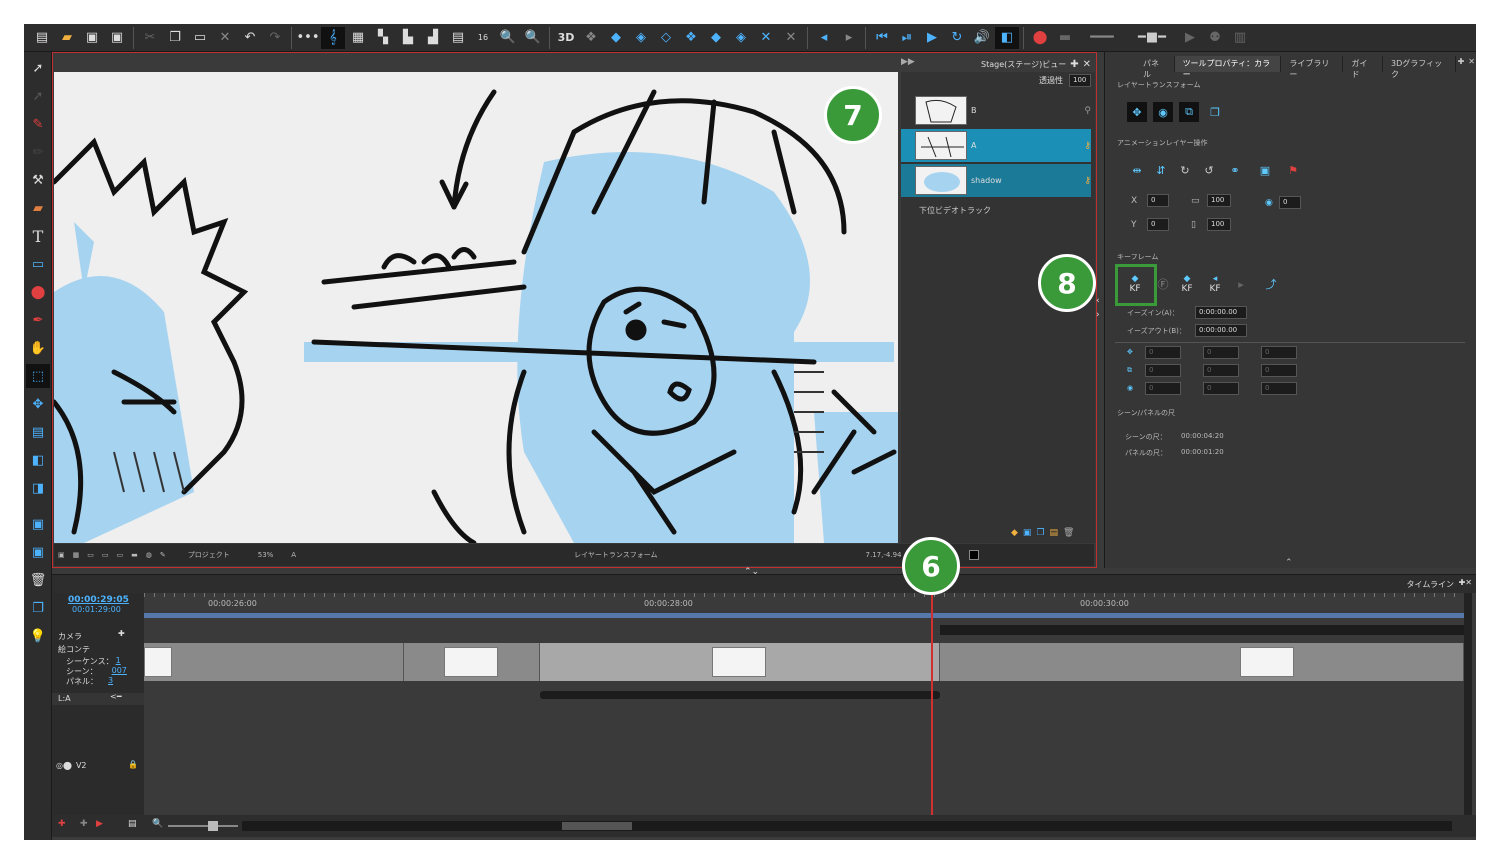  What do you see at coordinates (38, 608) in the screenshot?
I see `duplicate-icon: ❐` at bounding box center [38, 608].